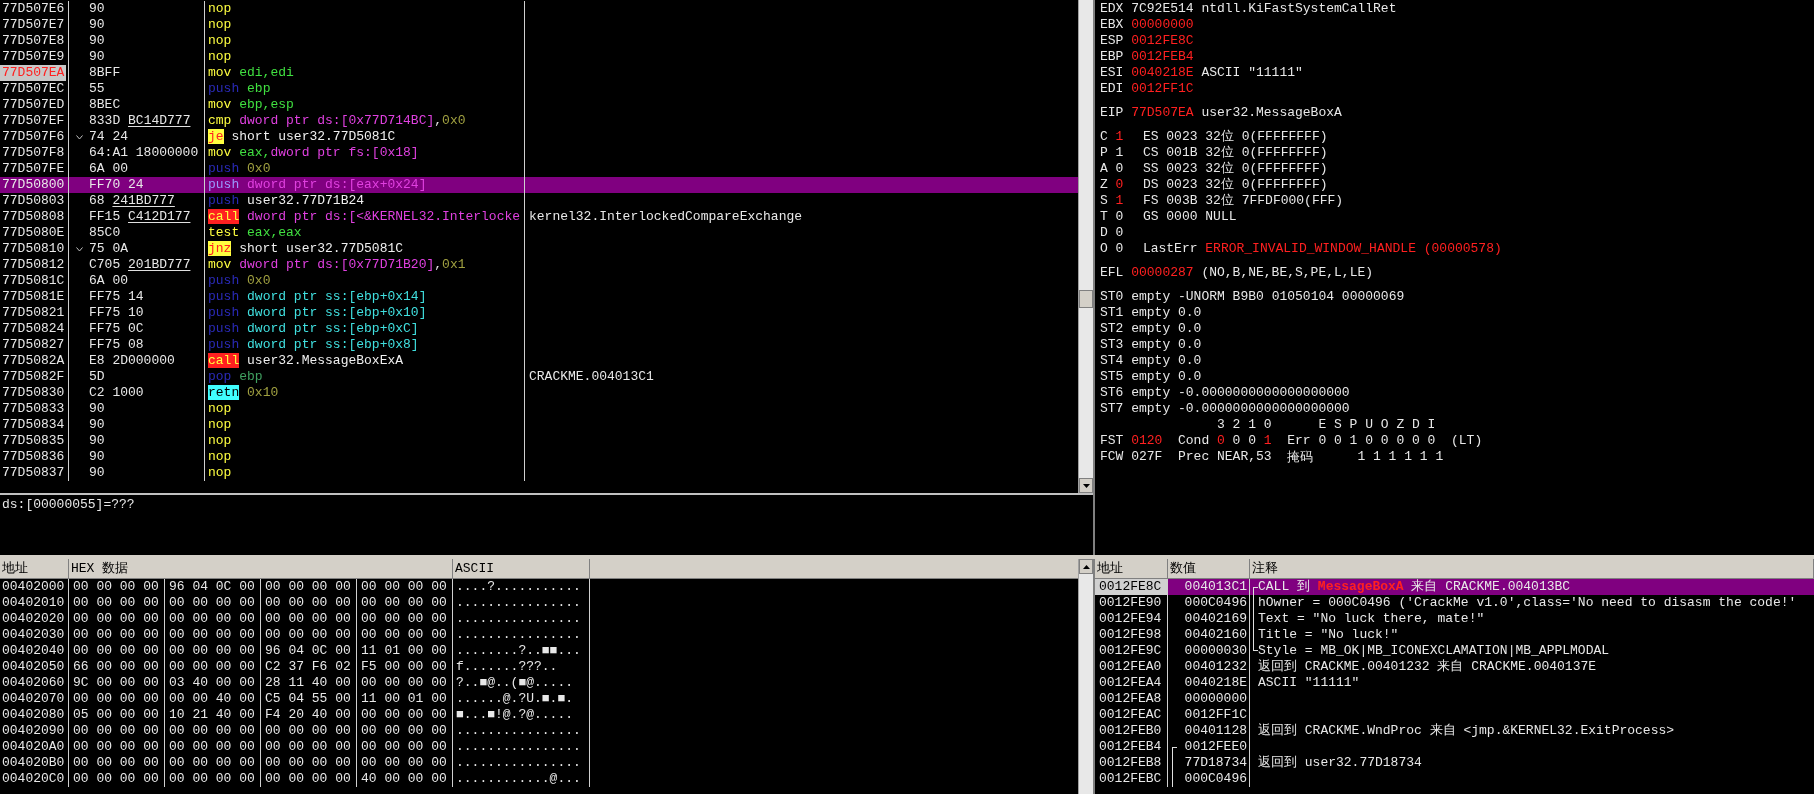 The image size is (1814, 794). I want to click on stack-comment: ASCII "11111", so click(1309, 683).